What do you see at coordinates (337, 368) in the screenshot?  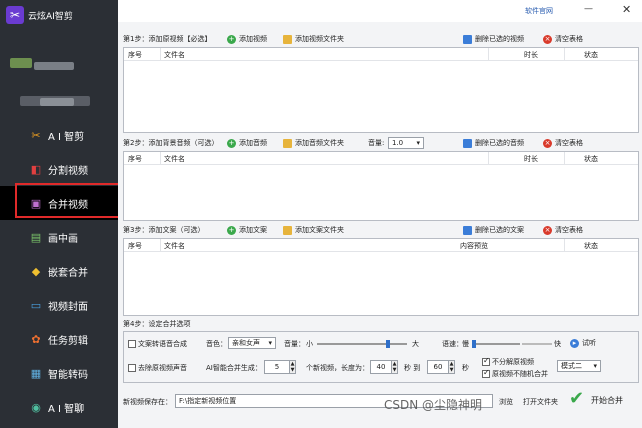 I see `new-video-length-label: 个新视频，长度为：` at bounding box center [337, 368].